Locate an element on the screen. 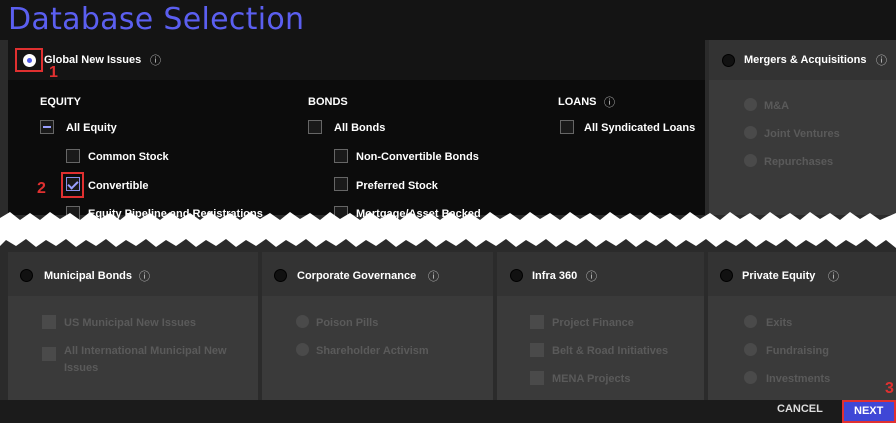 The height and width of the screenshot is (423, 896). page-title: Database Selection is located at coordinates (156, 19).